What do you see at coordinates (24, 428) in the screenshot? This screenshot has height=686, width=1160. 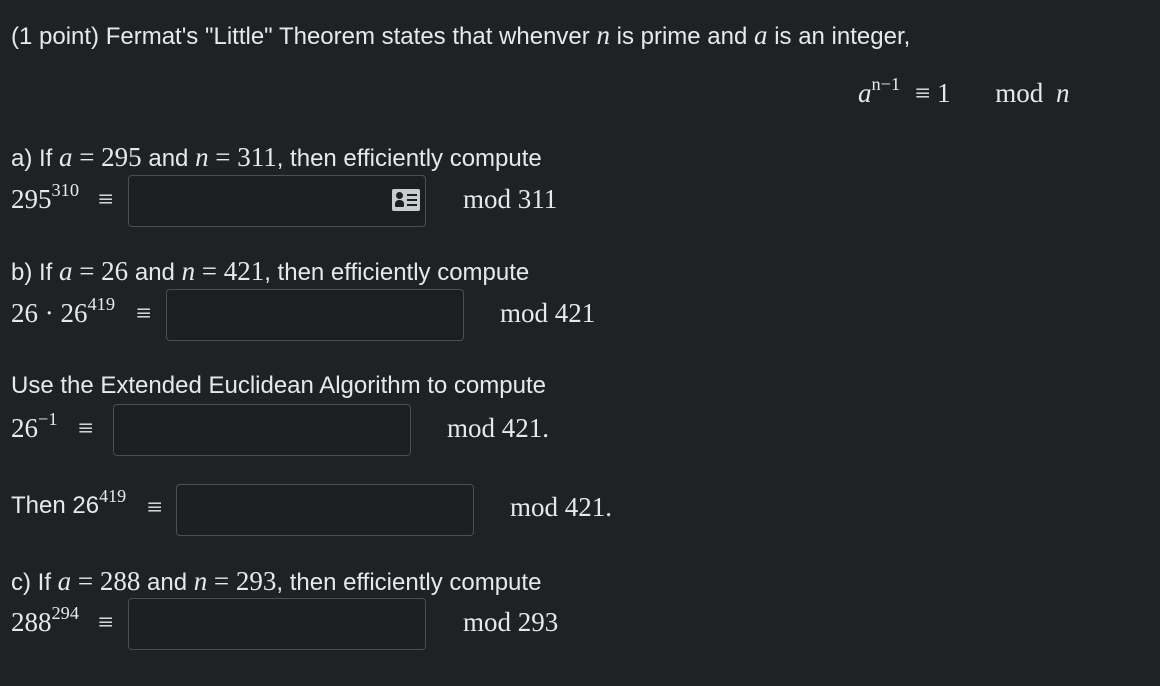 I see `euclid-base: 26` at bounding box center [24, 428].